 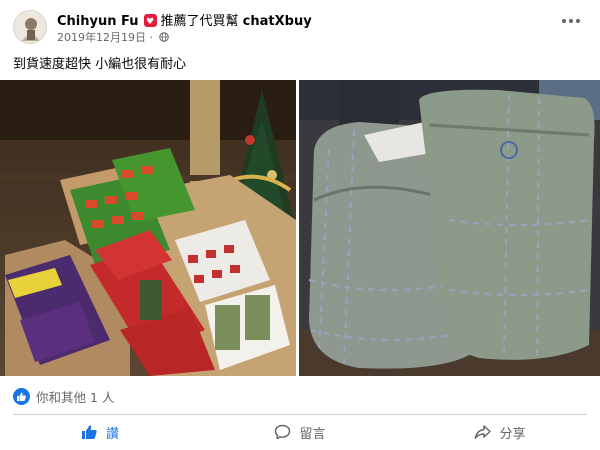 I want to click on post-action-bar: 讚 留言 分享, so click(x=300, y=432).